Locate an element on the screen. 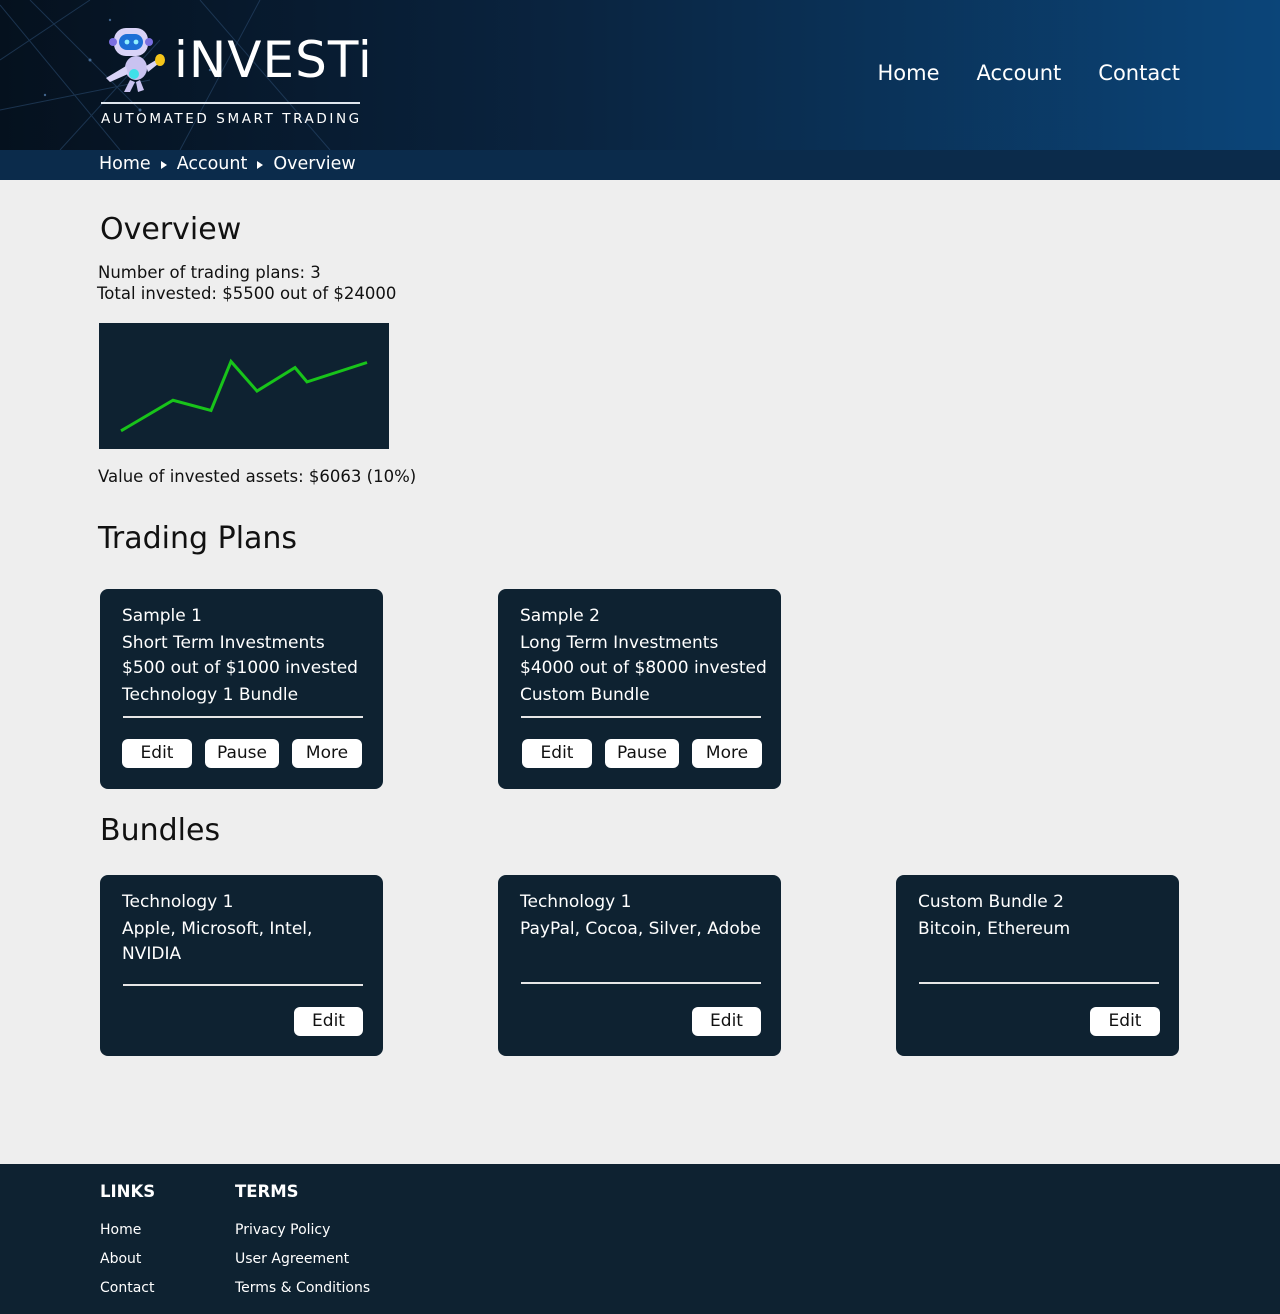 The height and width of the screenshot is (1314, 1280). plan-invested: $500 out of $1000 invested is located at coordinates (240, 668).